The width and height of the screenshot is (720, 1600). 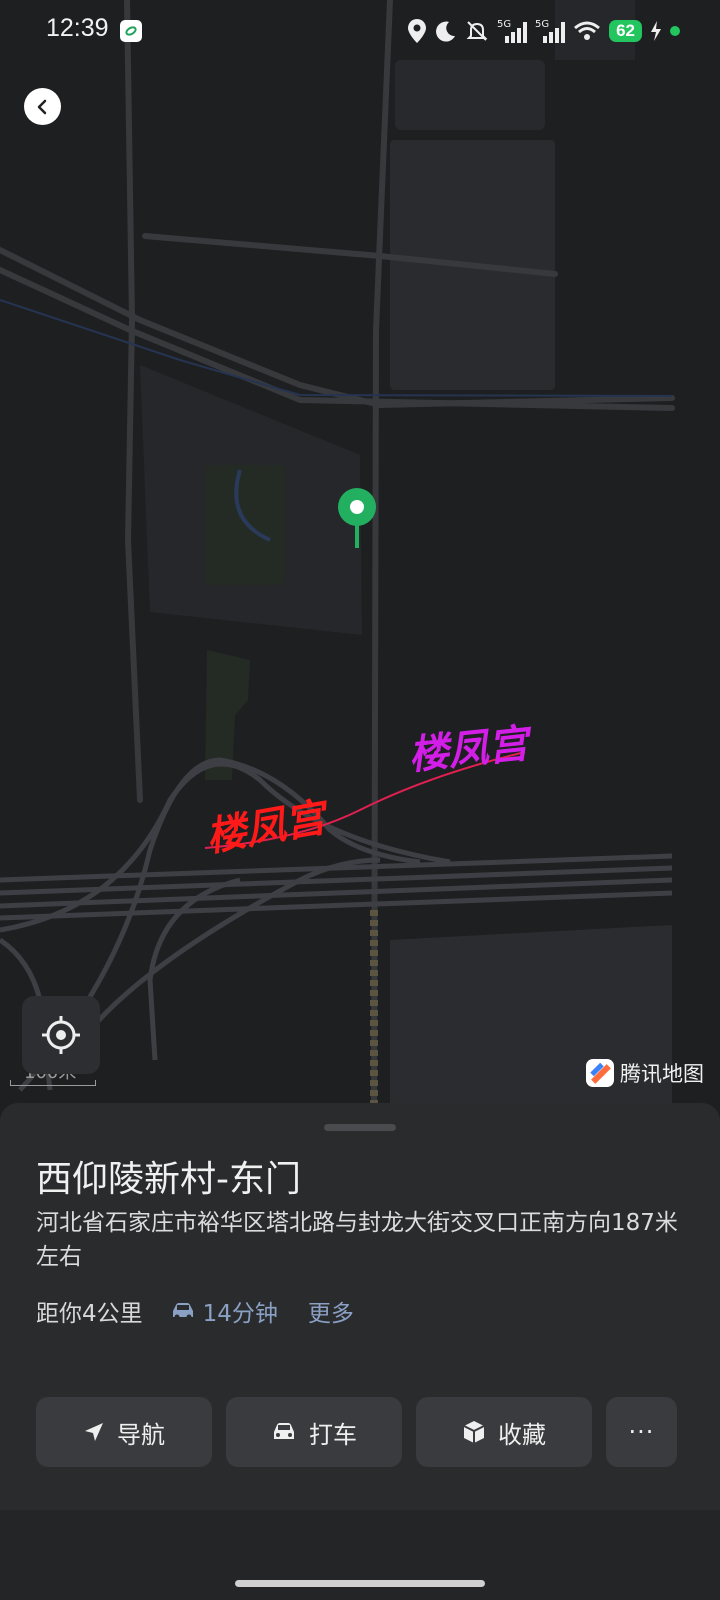 I want to click on tencent-map-logo-icon, so click(x=600, y=1073).